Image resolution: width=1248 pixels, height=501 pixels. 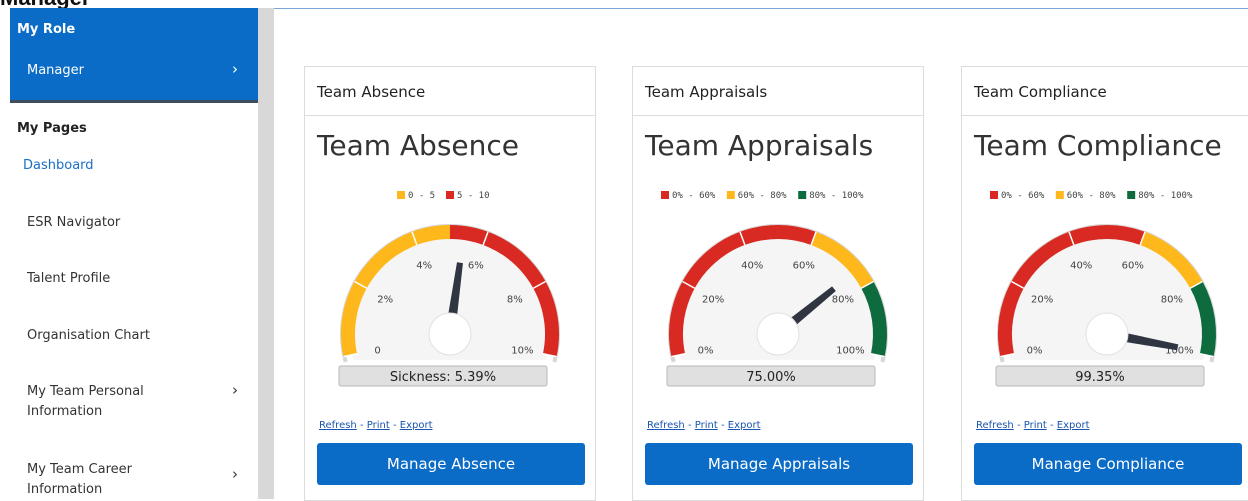 What do you see at coordinates (421, 196) in the screenshot?
I see `legend-label: 0 - 5` at bounding box center [421, 196].